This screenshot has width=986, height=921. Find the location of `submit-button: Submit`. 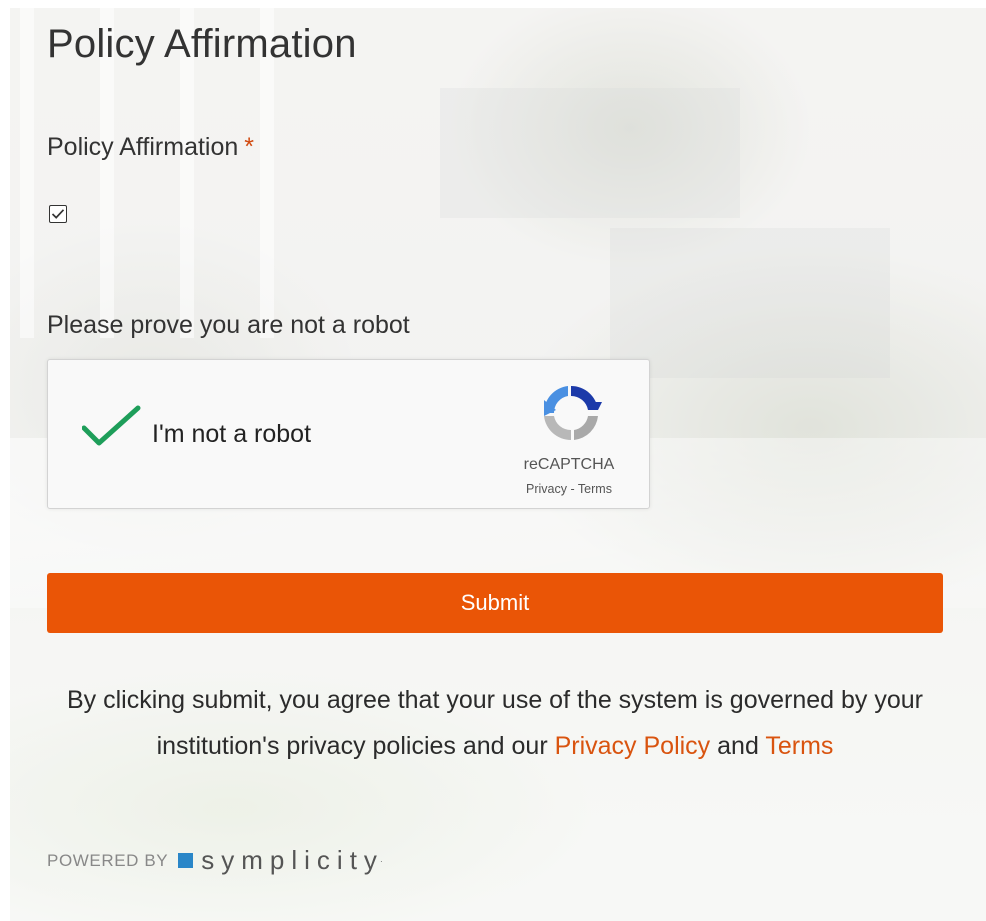

submit-button: Submit is located at coordinates (495, 603).